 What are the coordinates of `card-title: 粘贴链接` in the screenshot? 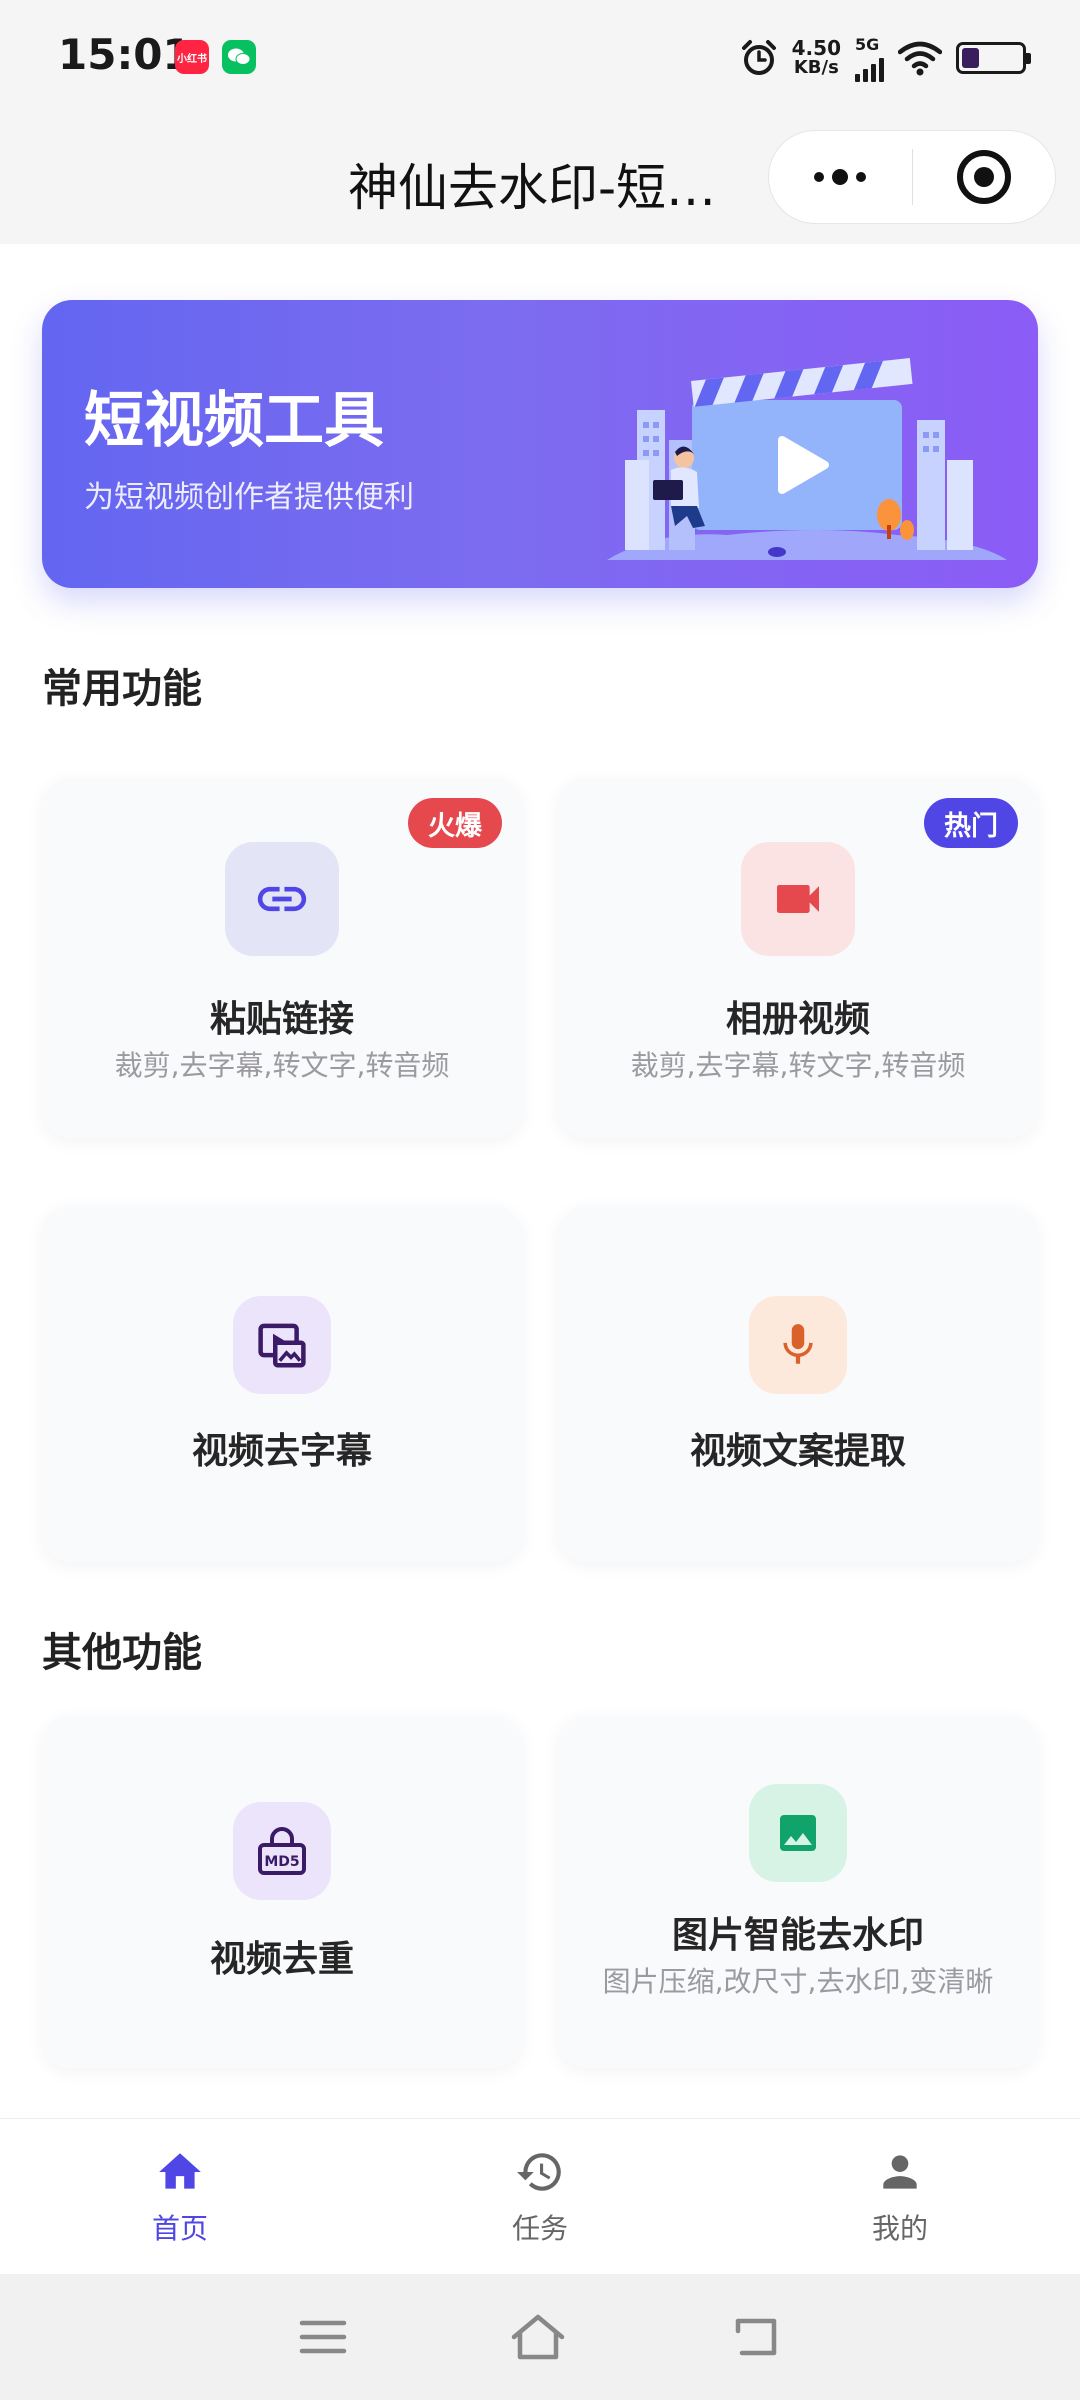 It's located at (281, 1019).